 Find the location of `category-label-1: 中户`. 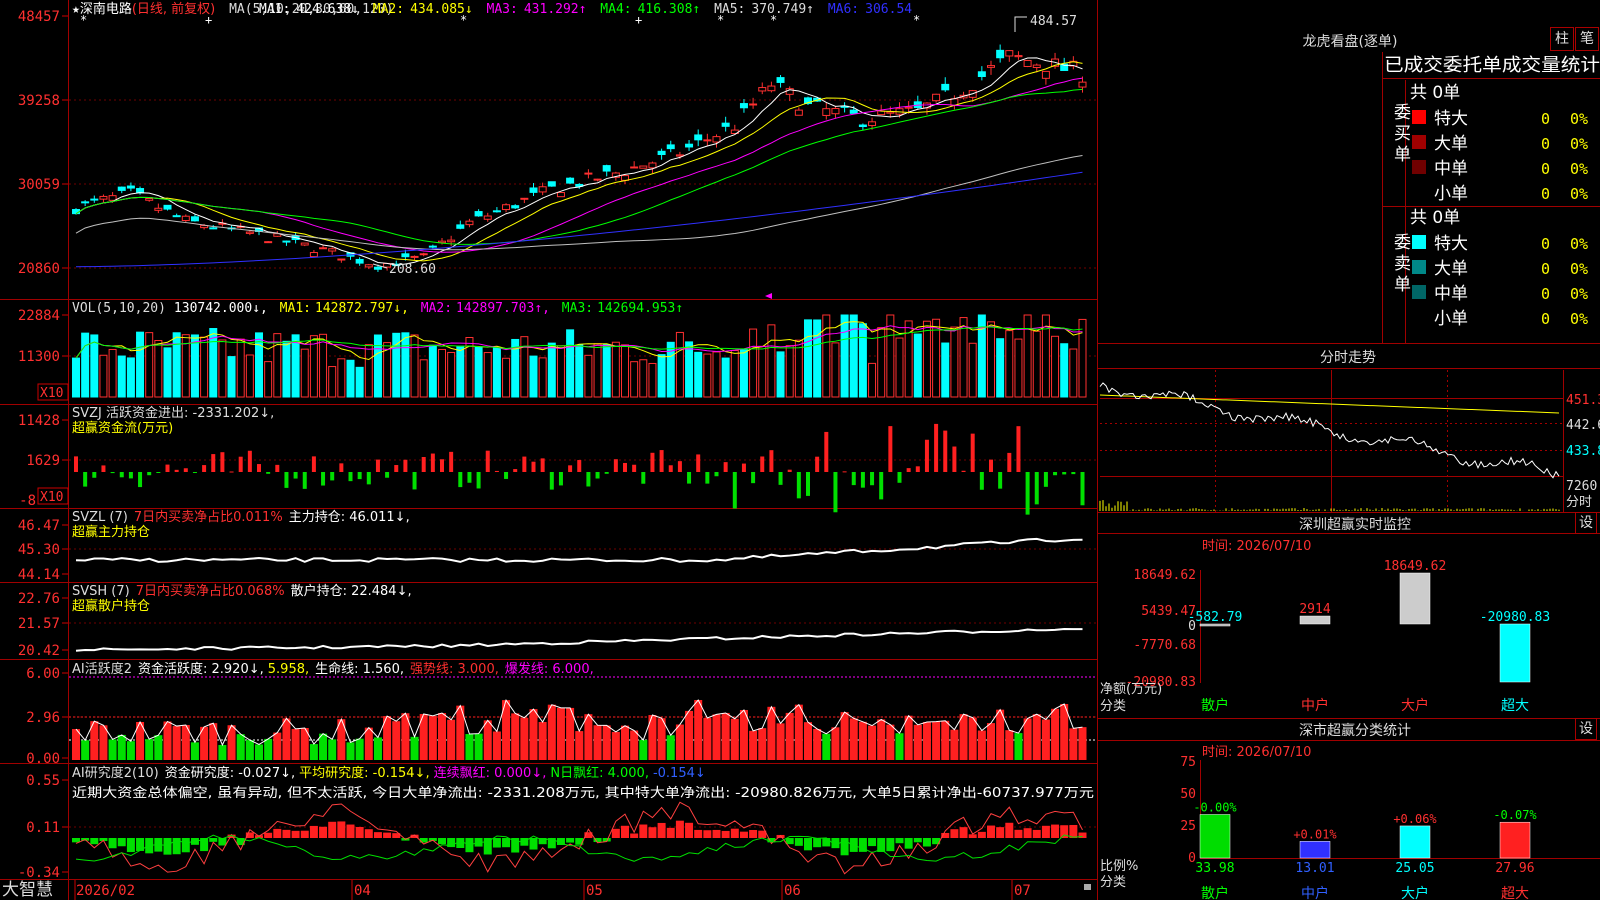

category-label-1: 中户 is located at coordinates (1315, 892).